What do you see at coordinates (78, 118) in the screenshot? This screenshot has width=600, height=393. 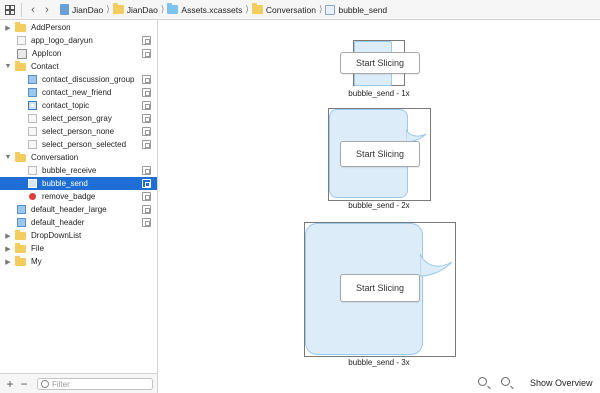 I see `sidebar-asset: select_person_gray` at bounding box center [78, 118].